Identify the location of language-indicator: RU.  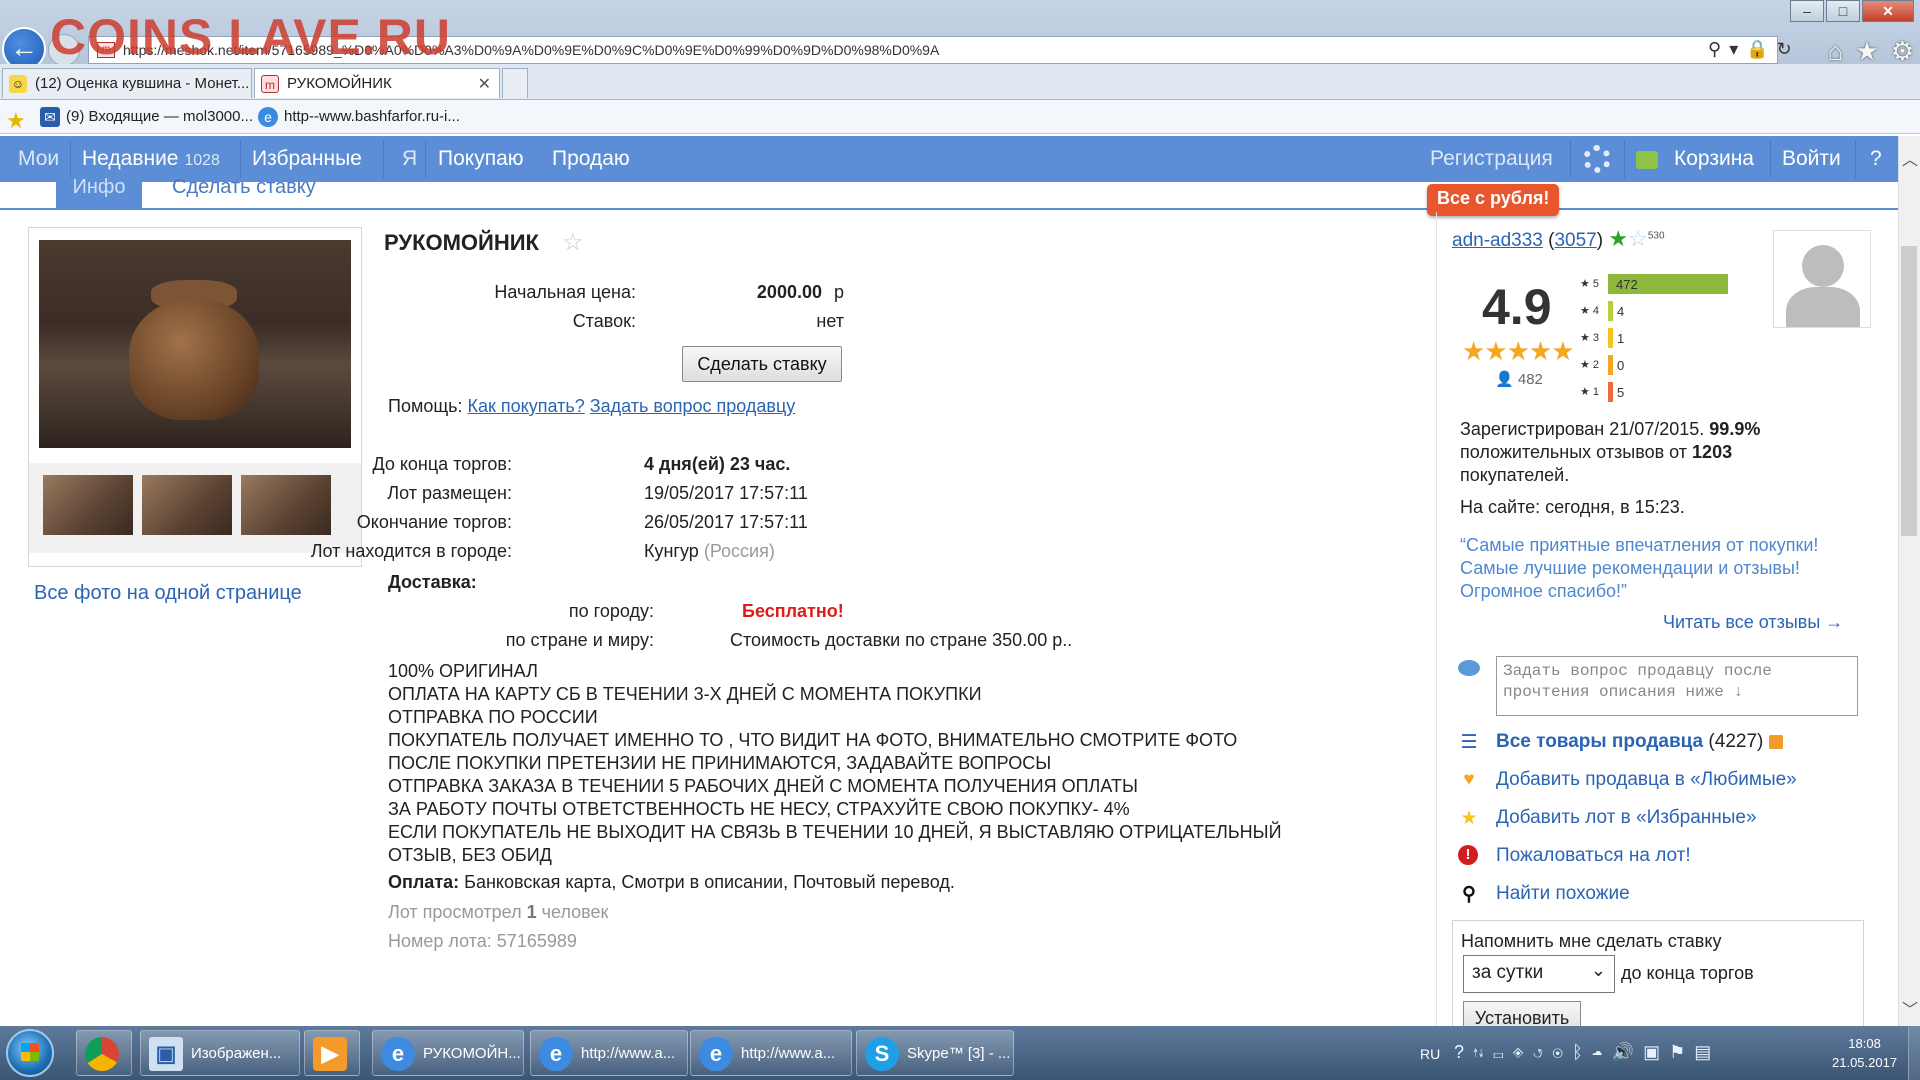
(1430, 1054).